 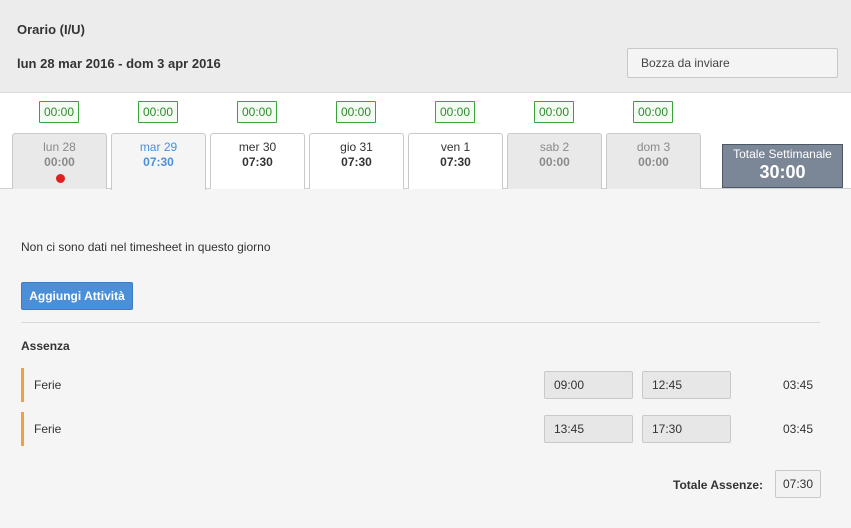 I want to click on page-title: Orario (I/U), so click(x=51, y=29).